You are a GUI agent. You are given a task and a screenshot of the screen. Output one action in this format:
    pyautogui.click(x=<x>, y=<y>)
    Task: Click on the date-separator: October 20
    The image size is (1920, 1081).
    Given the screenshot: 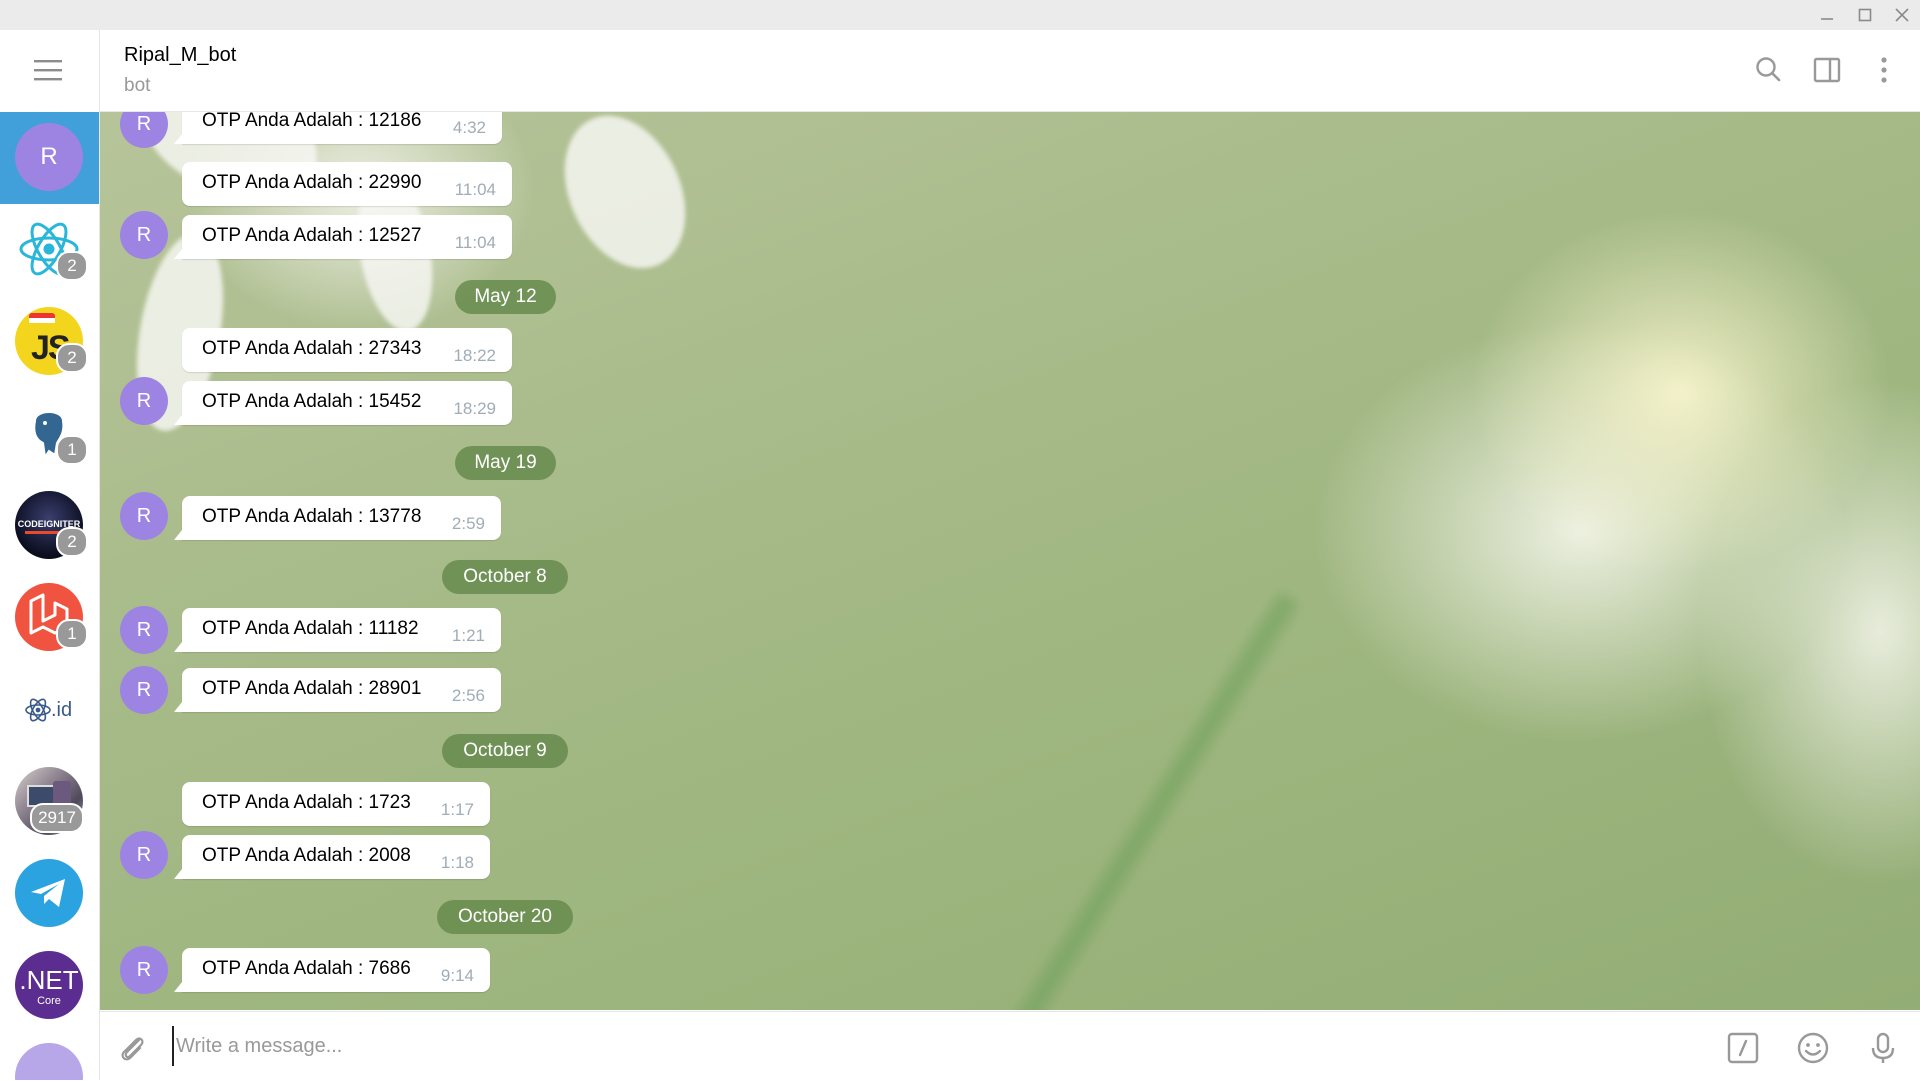 What is the action you would take?
    pyautogui.click(x=505, y=917)
    